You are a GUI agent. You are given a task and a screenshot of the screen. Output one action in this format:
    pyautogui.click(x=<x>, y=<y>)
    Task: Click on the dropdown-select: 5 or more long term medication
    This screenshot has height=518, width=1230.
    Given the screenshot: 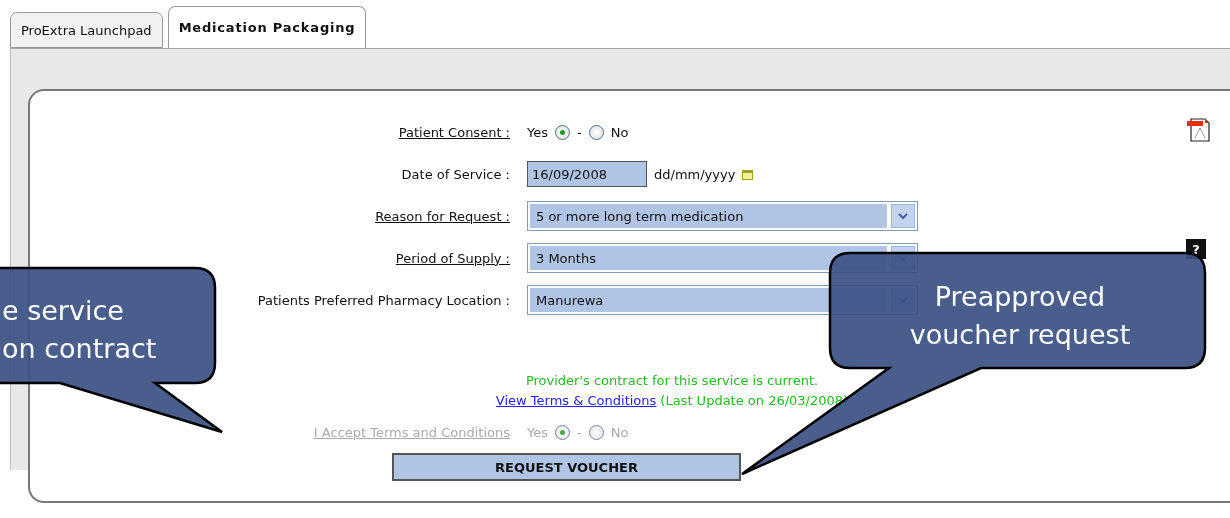 What is the action you would take?
    pyautogui.click(x=722, y=216)
    